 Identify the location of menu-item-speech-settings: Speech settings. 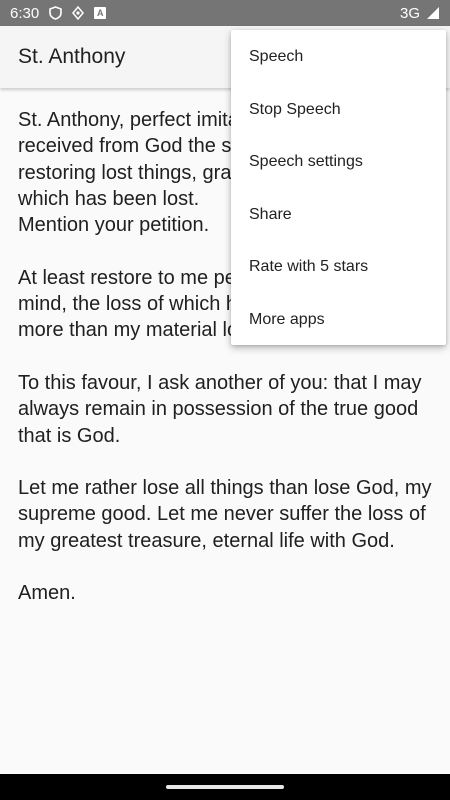
(338, 162).